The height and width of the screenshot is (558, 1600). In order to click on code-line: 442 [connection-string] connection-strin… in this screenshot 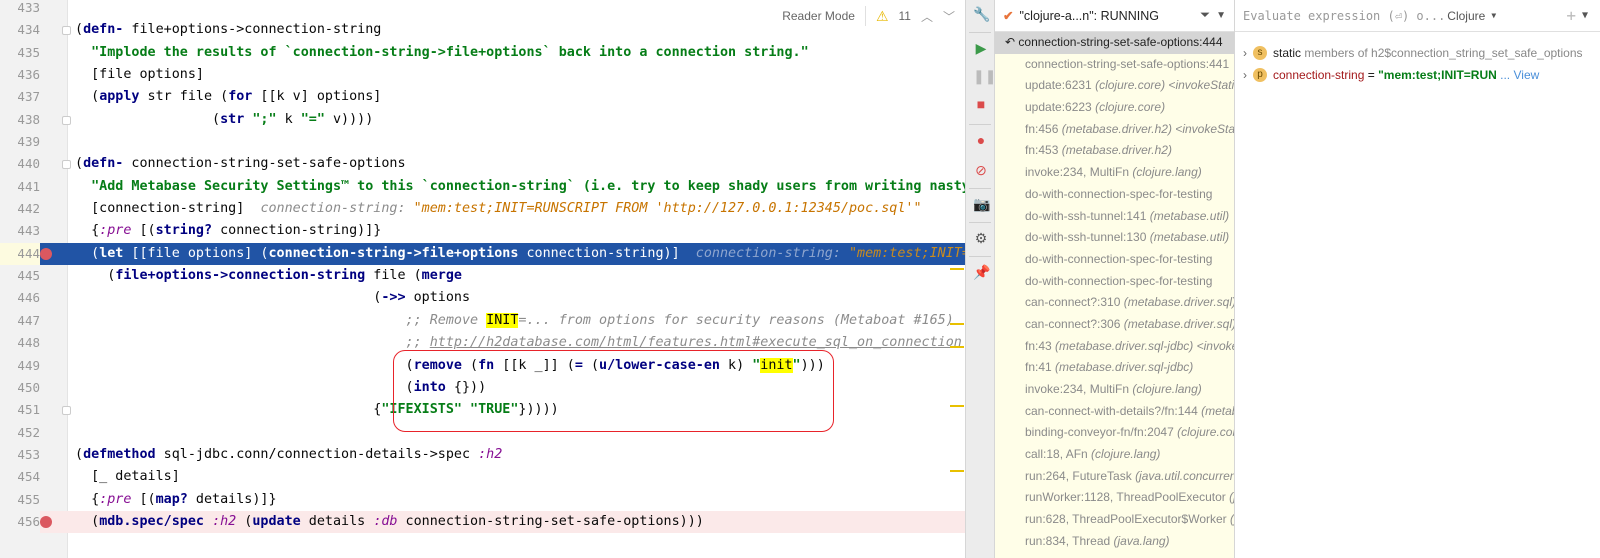, I will do `click(482, 209)`.